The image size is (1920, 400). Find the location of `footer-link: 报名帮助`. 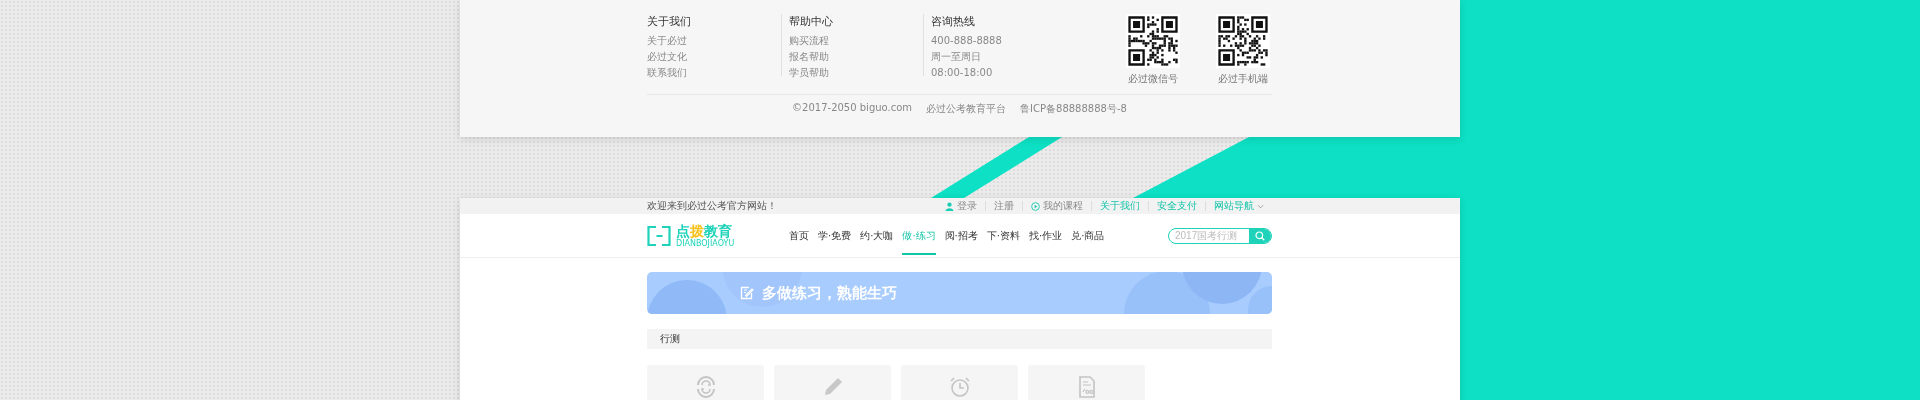

footer-link: 报名帮助 is located at coordinates (809, 57).